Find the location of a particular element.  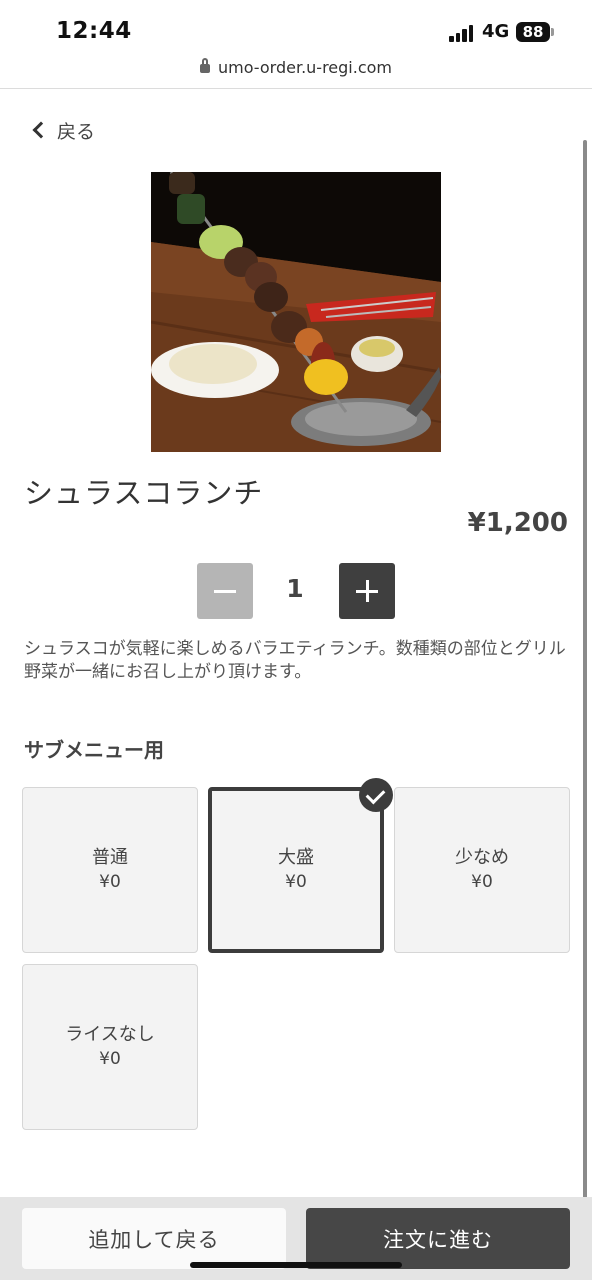

product-image is located at coordinates (296, 312).